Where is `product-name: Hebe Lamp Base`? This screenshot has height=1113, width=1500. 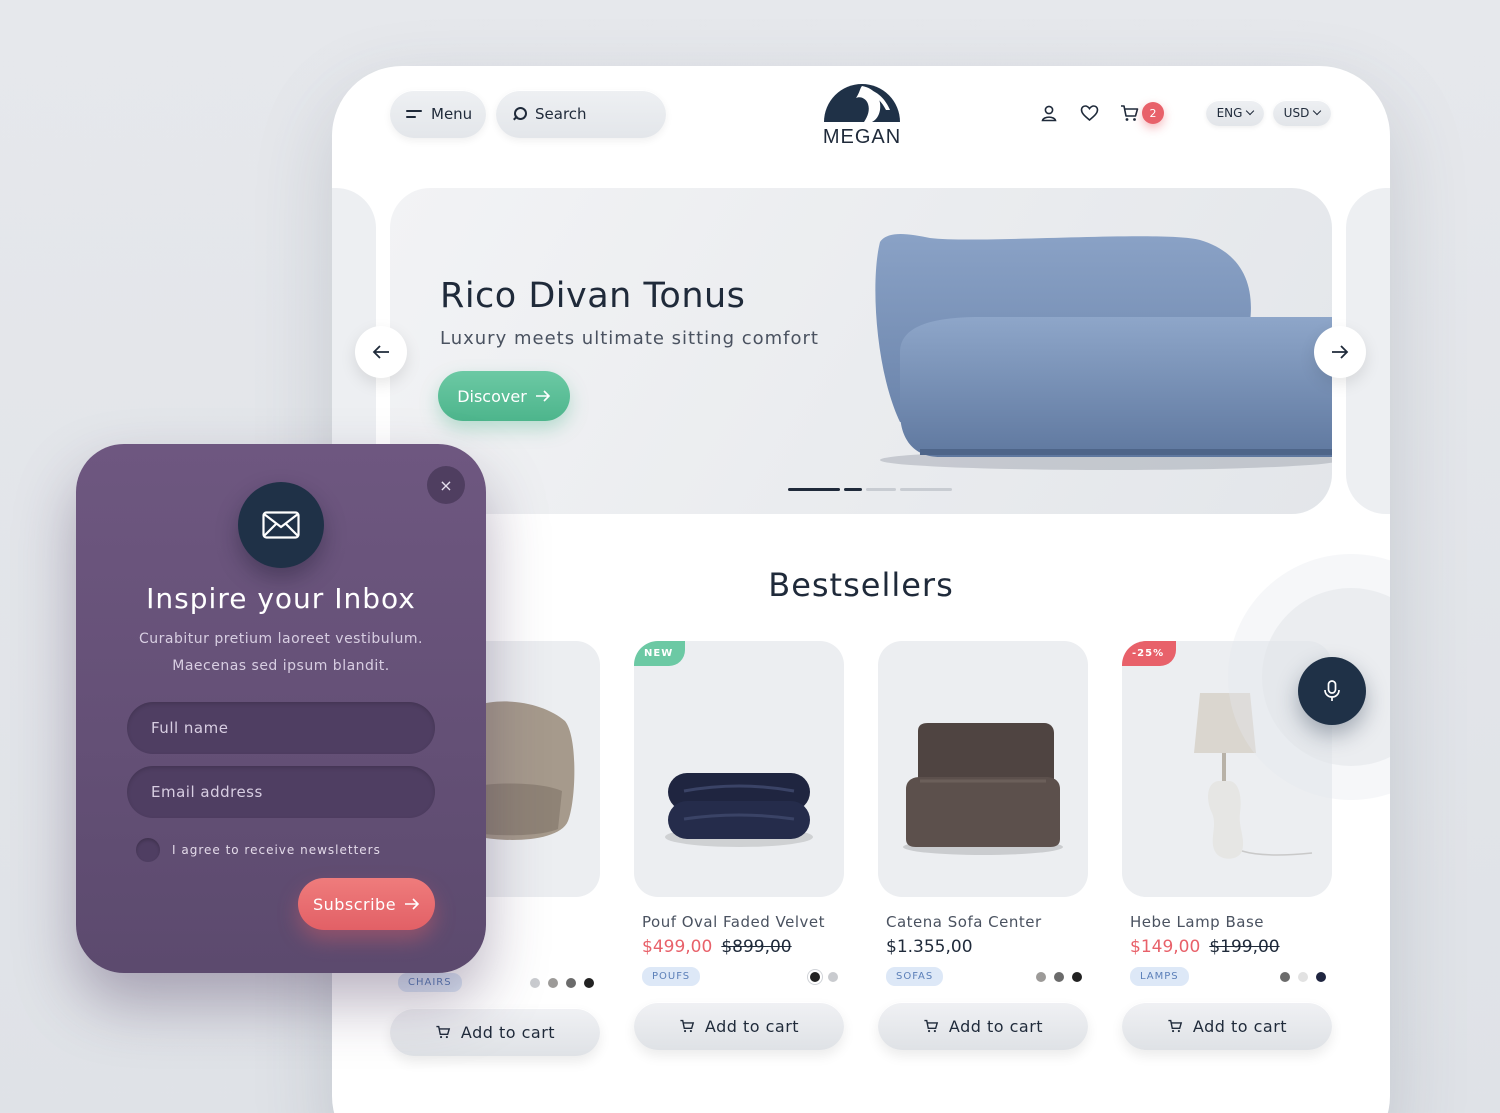
product-name: Hebe Lamp Base is located at coordinates (1231, 922).